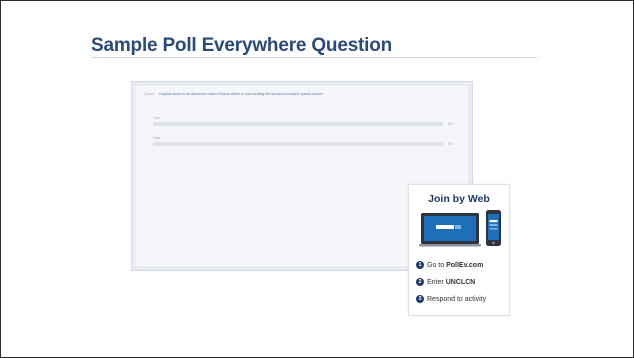  Describe the element at coordinates (459, 199) in the screenshot. I see `join-title: Join by Web` at that location.